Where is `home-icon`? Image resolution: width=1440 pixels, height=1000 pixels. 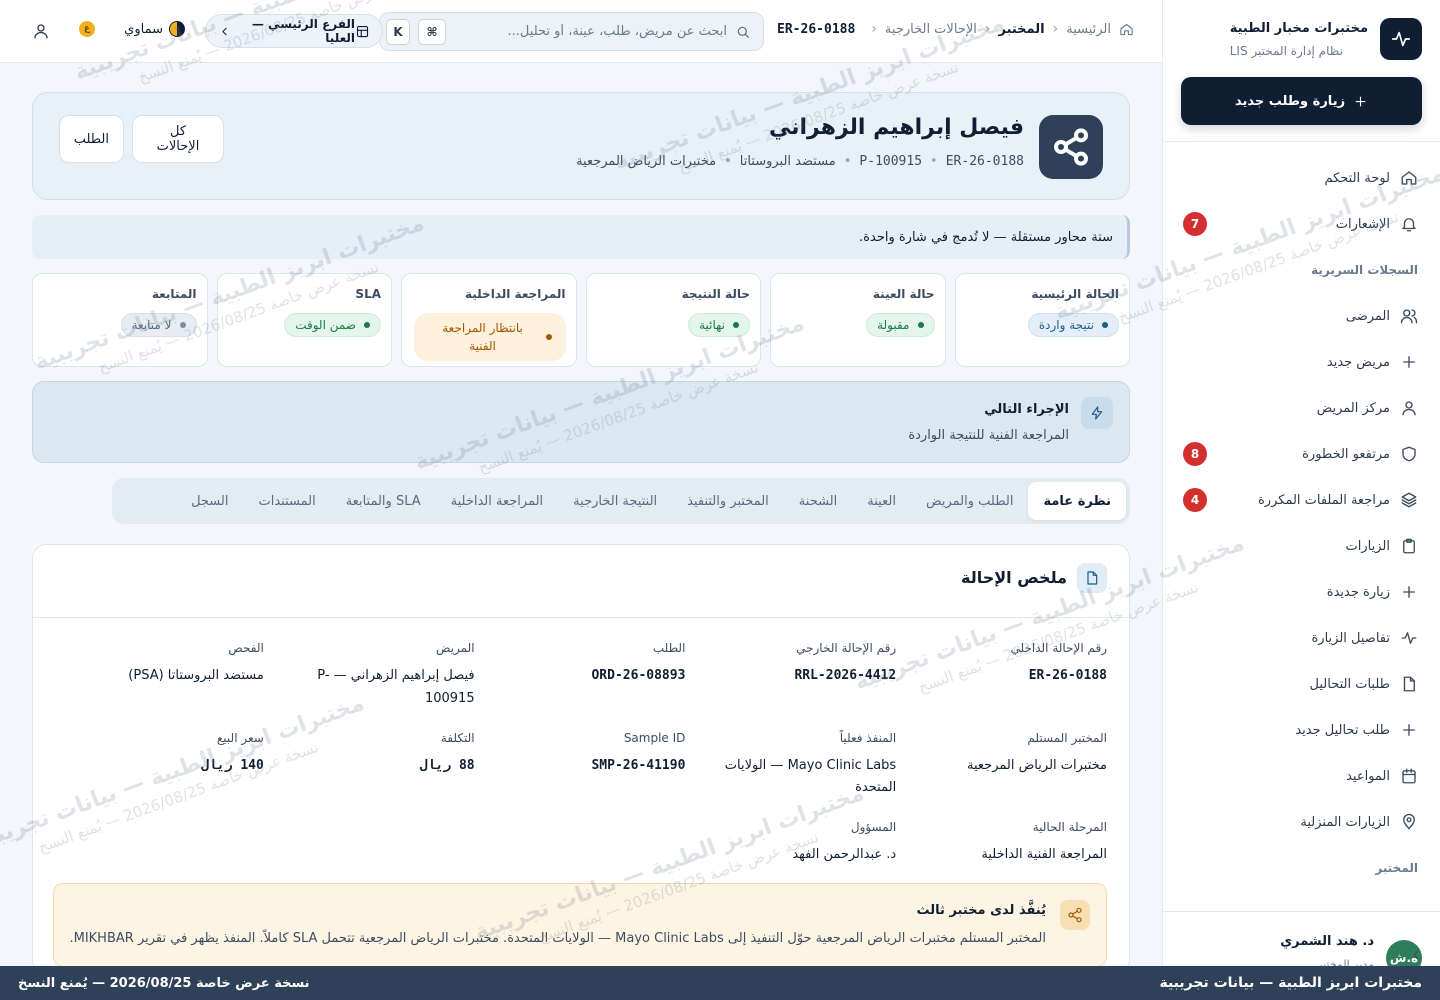 home-icon is located at coordinates (1126, 29).